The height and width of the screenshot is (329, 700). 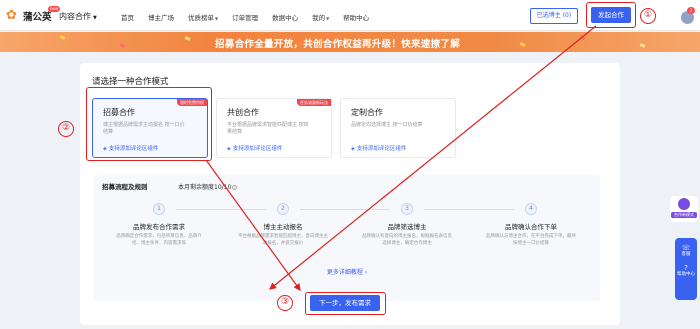 I want to click on quota-value: 本月剩余额度10/10, so click(x=205, y=187).